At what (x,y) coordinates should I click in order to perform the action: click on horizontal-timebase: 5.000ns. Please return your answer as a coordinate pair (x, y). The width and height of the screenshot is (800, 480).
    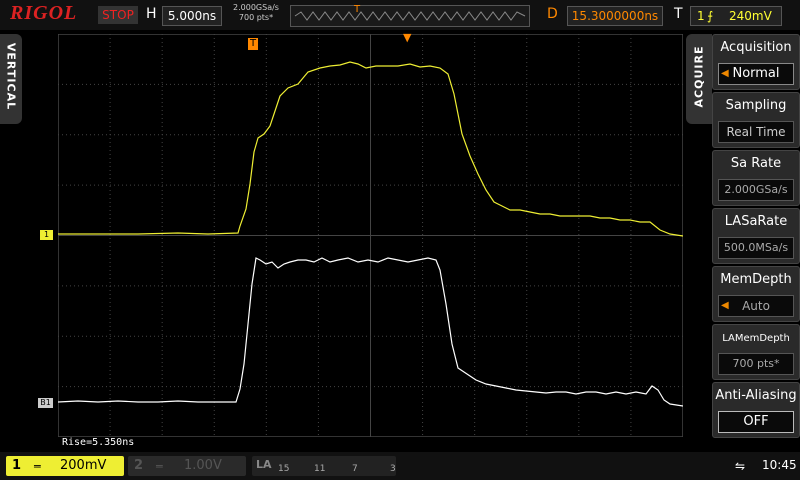
    Looking at the image, I should click on (192, 16).